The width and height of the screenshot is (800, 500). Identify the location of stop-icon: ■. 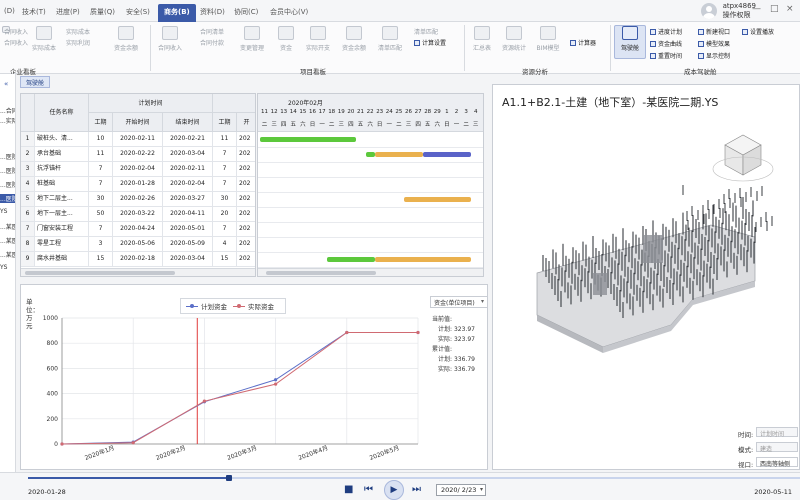
(348, 489).